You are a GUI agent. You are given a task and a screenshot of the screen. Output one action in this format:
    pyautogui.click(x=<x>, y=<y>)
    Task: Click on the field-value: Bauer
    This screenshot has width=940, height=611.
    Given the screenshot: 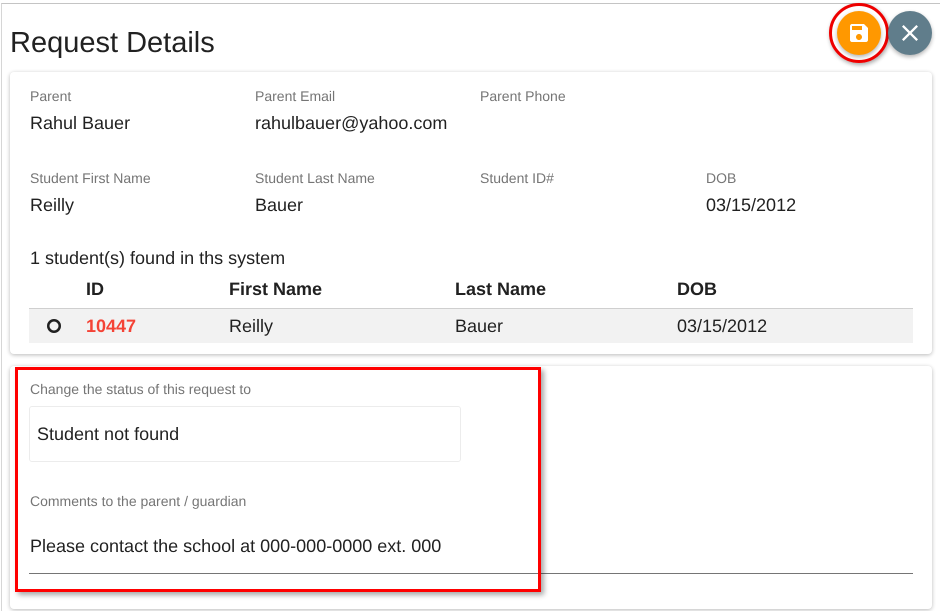 What is the action you would take?
    pyautogui.click(x=279, y=205)
    